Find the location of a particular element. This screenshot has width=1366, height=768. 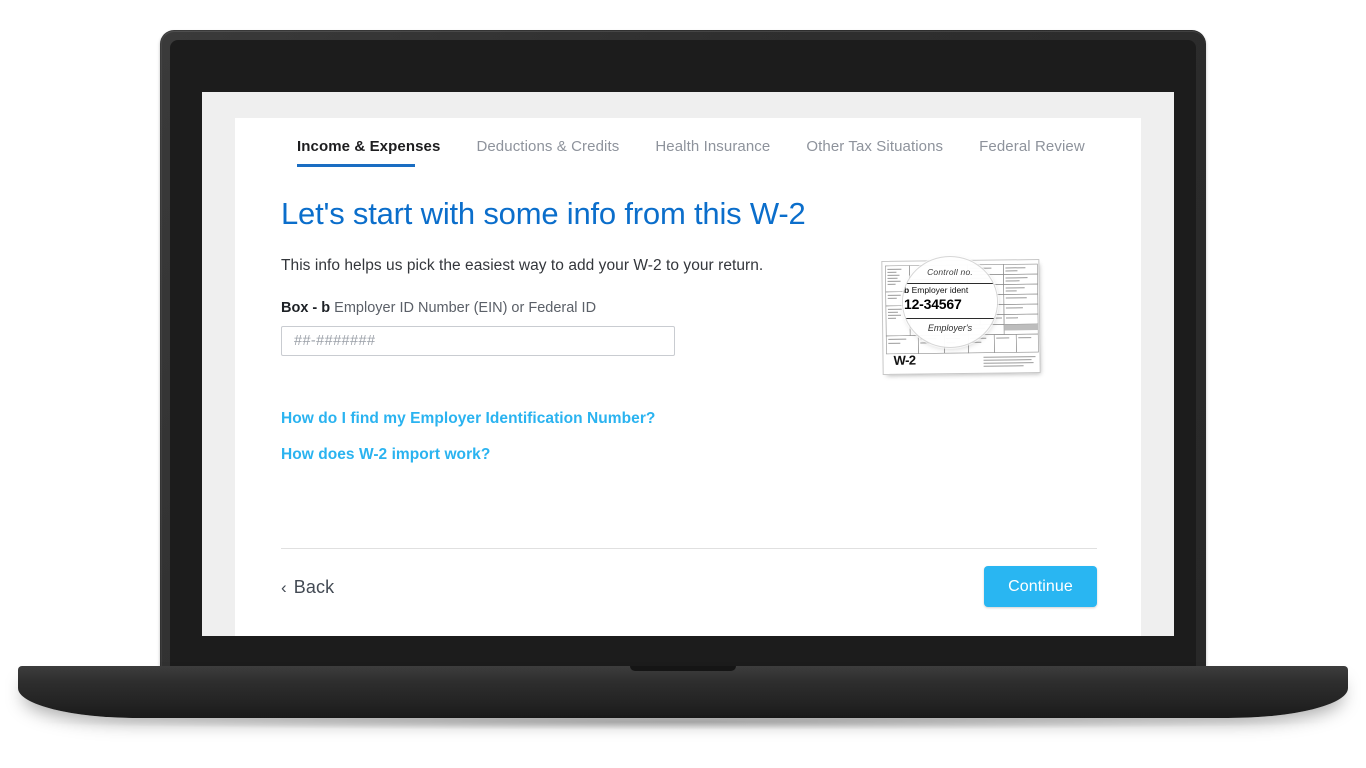

tab-label: Income & Expenses is located at coordinates (369, 146).